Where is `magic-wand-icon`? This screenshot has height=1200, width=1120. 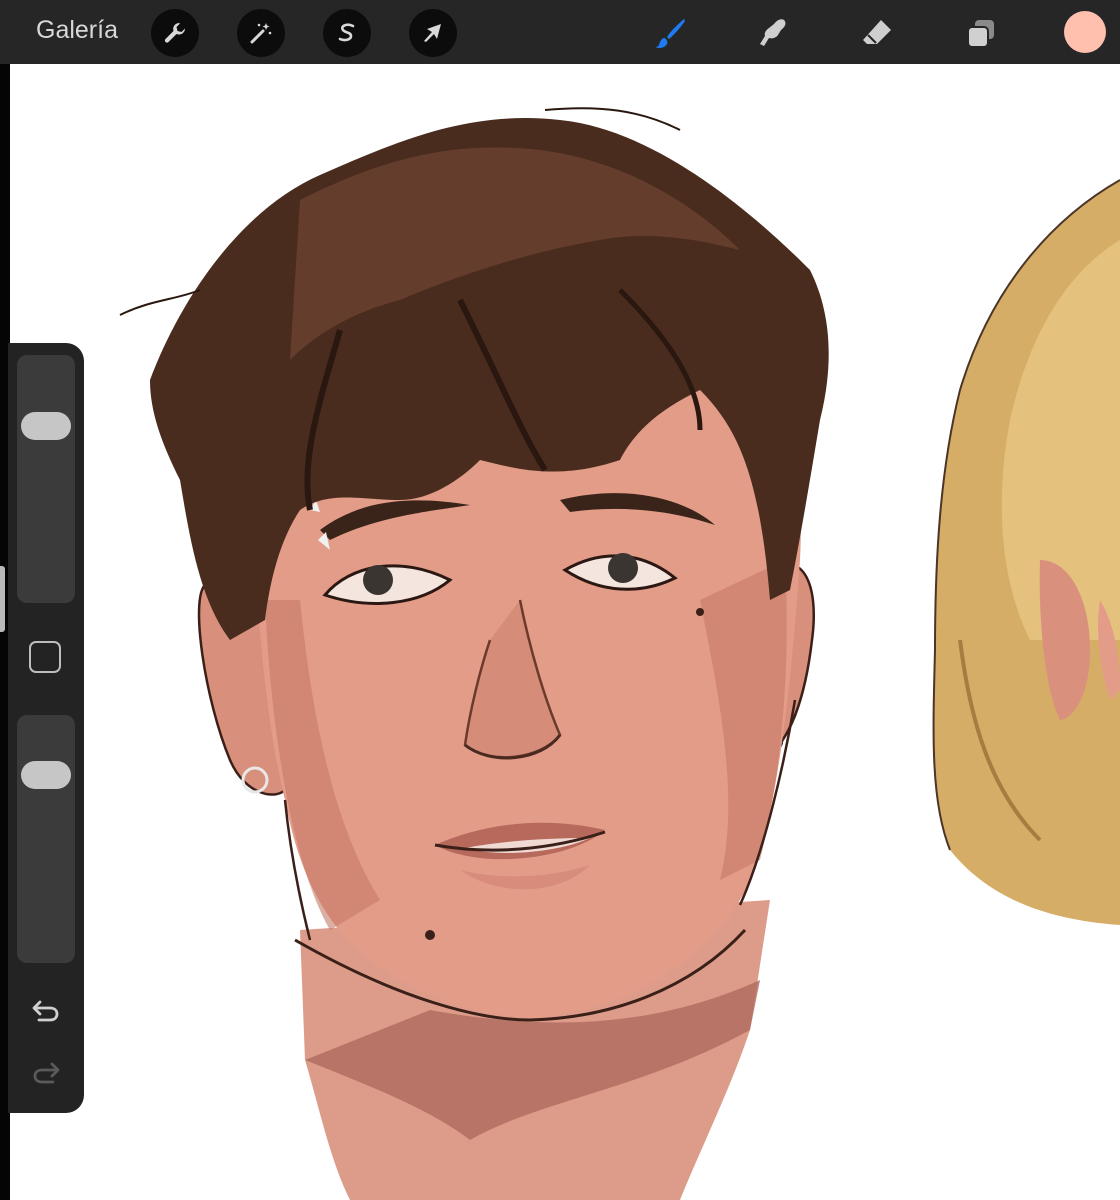 magic-wand-icon is located at coordinates (261, 33).